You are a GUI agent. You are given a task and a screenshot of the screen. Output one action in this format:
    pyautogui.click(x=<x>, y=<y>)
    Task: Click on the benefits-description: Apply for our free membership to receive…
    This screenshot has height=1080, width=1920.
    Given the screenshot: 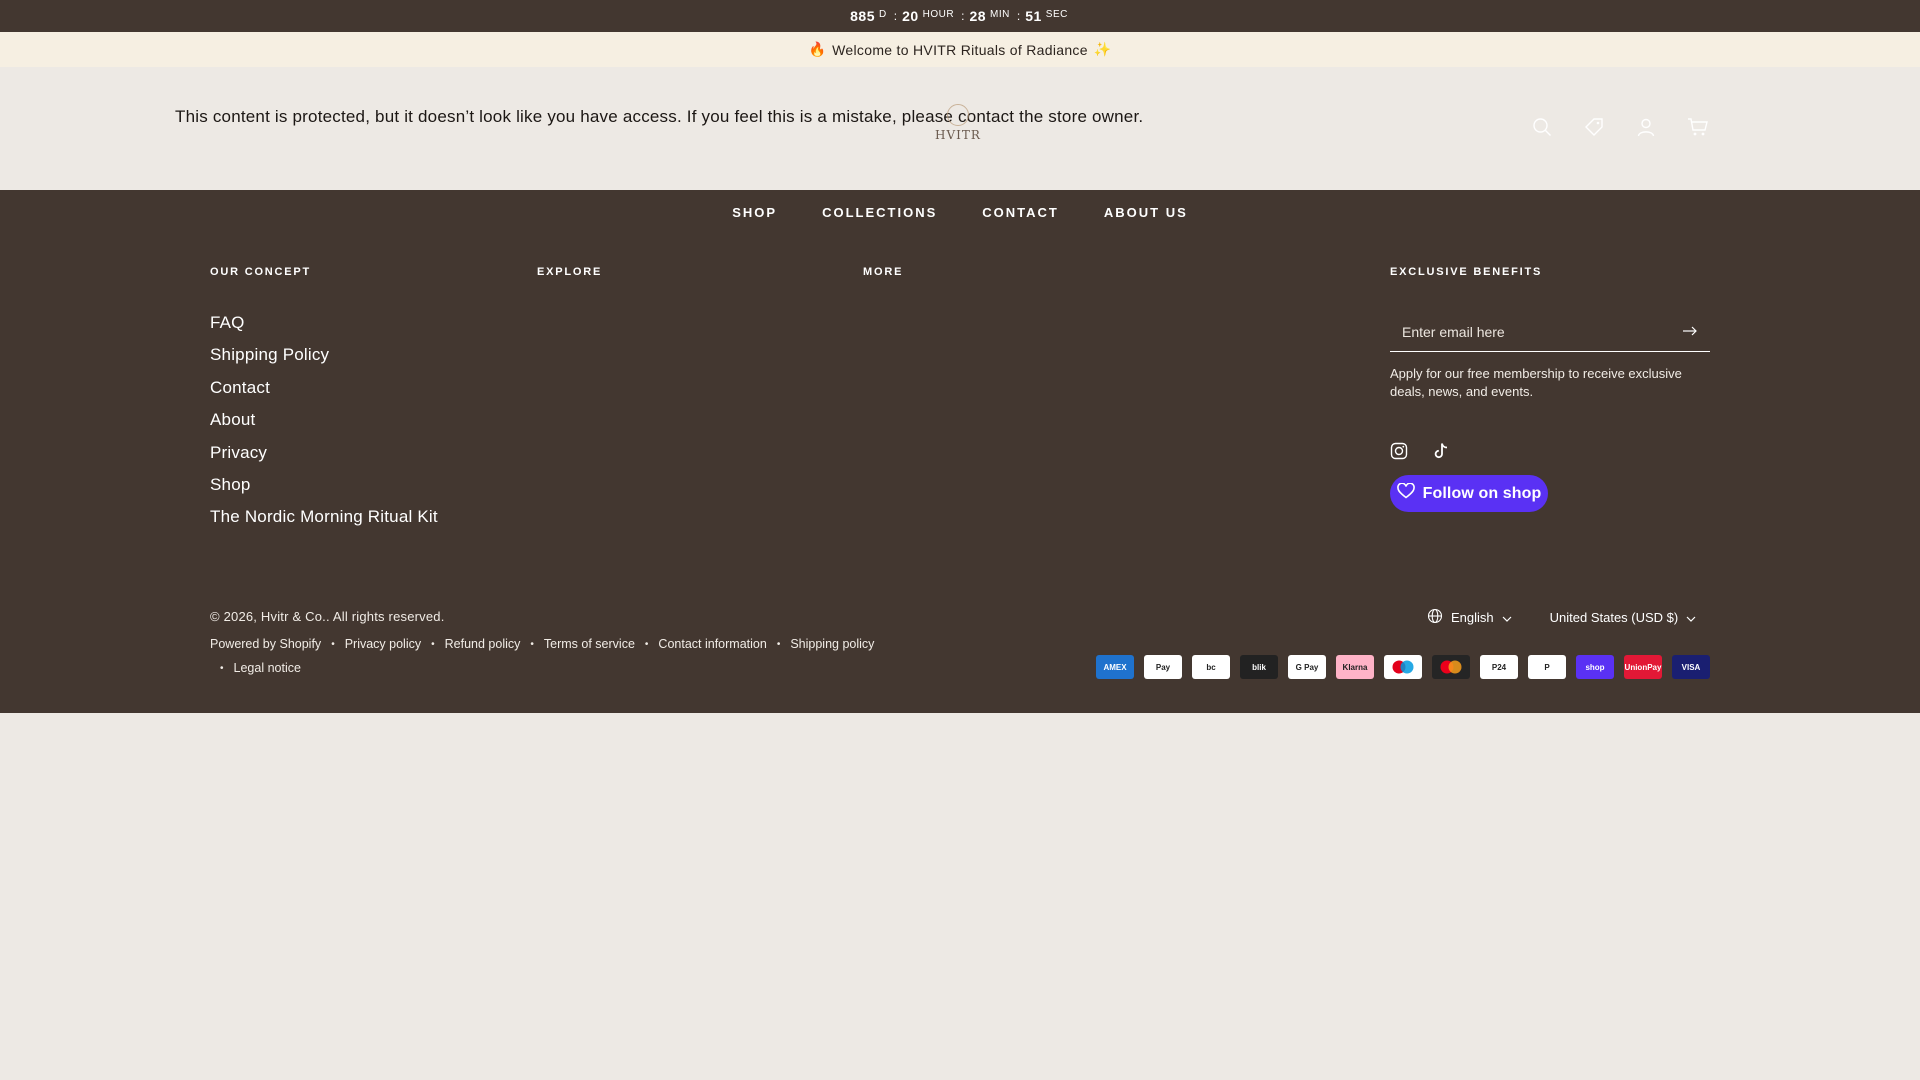 What is the action you would take?
    pyautogui.click(x=1536, y=382)
    